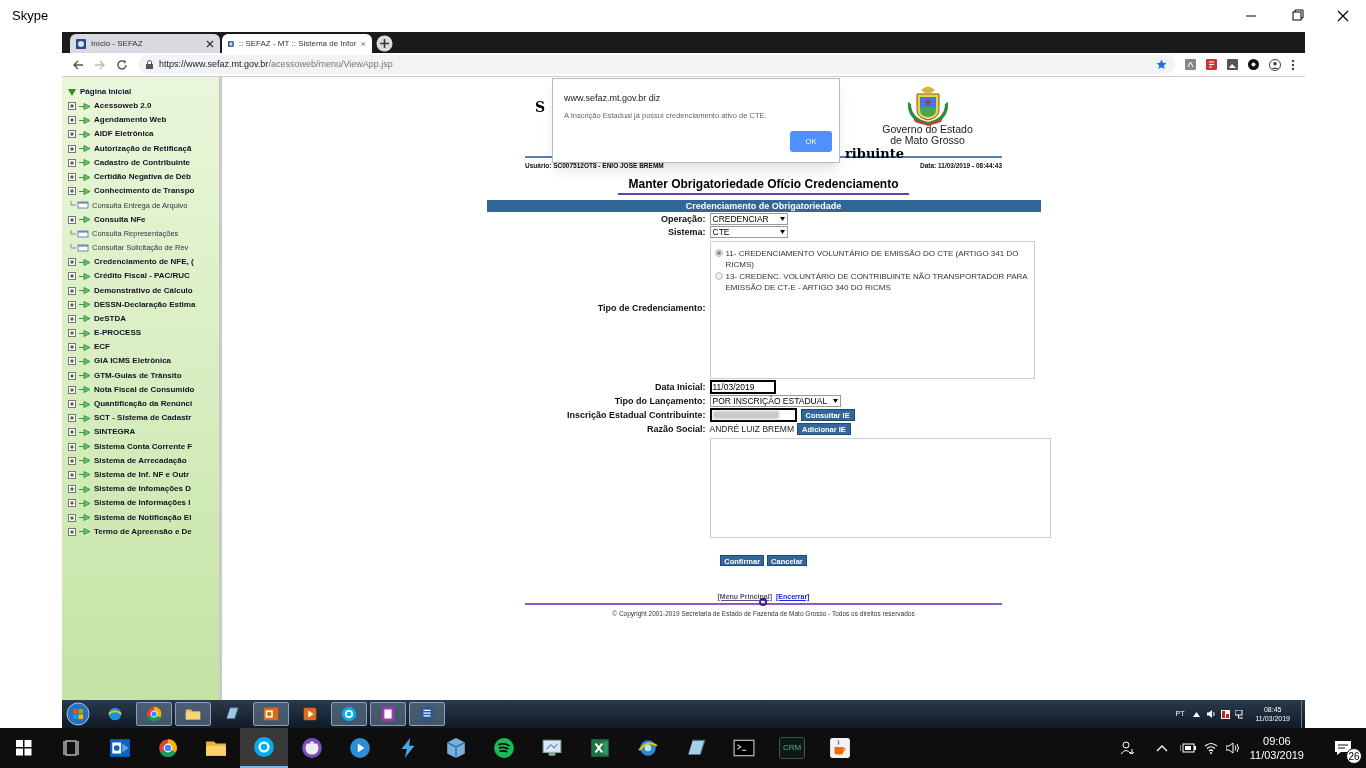 Image resolution: width=1366 pixels, height=768 pixels. I want to click on tree-item: Sistema Conta Corrente F, so click(143, 446).